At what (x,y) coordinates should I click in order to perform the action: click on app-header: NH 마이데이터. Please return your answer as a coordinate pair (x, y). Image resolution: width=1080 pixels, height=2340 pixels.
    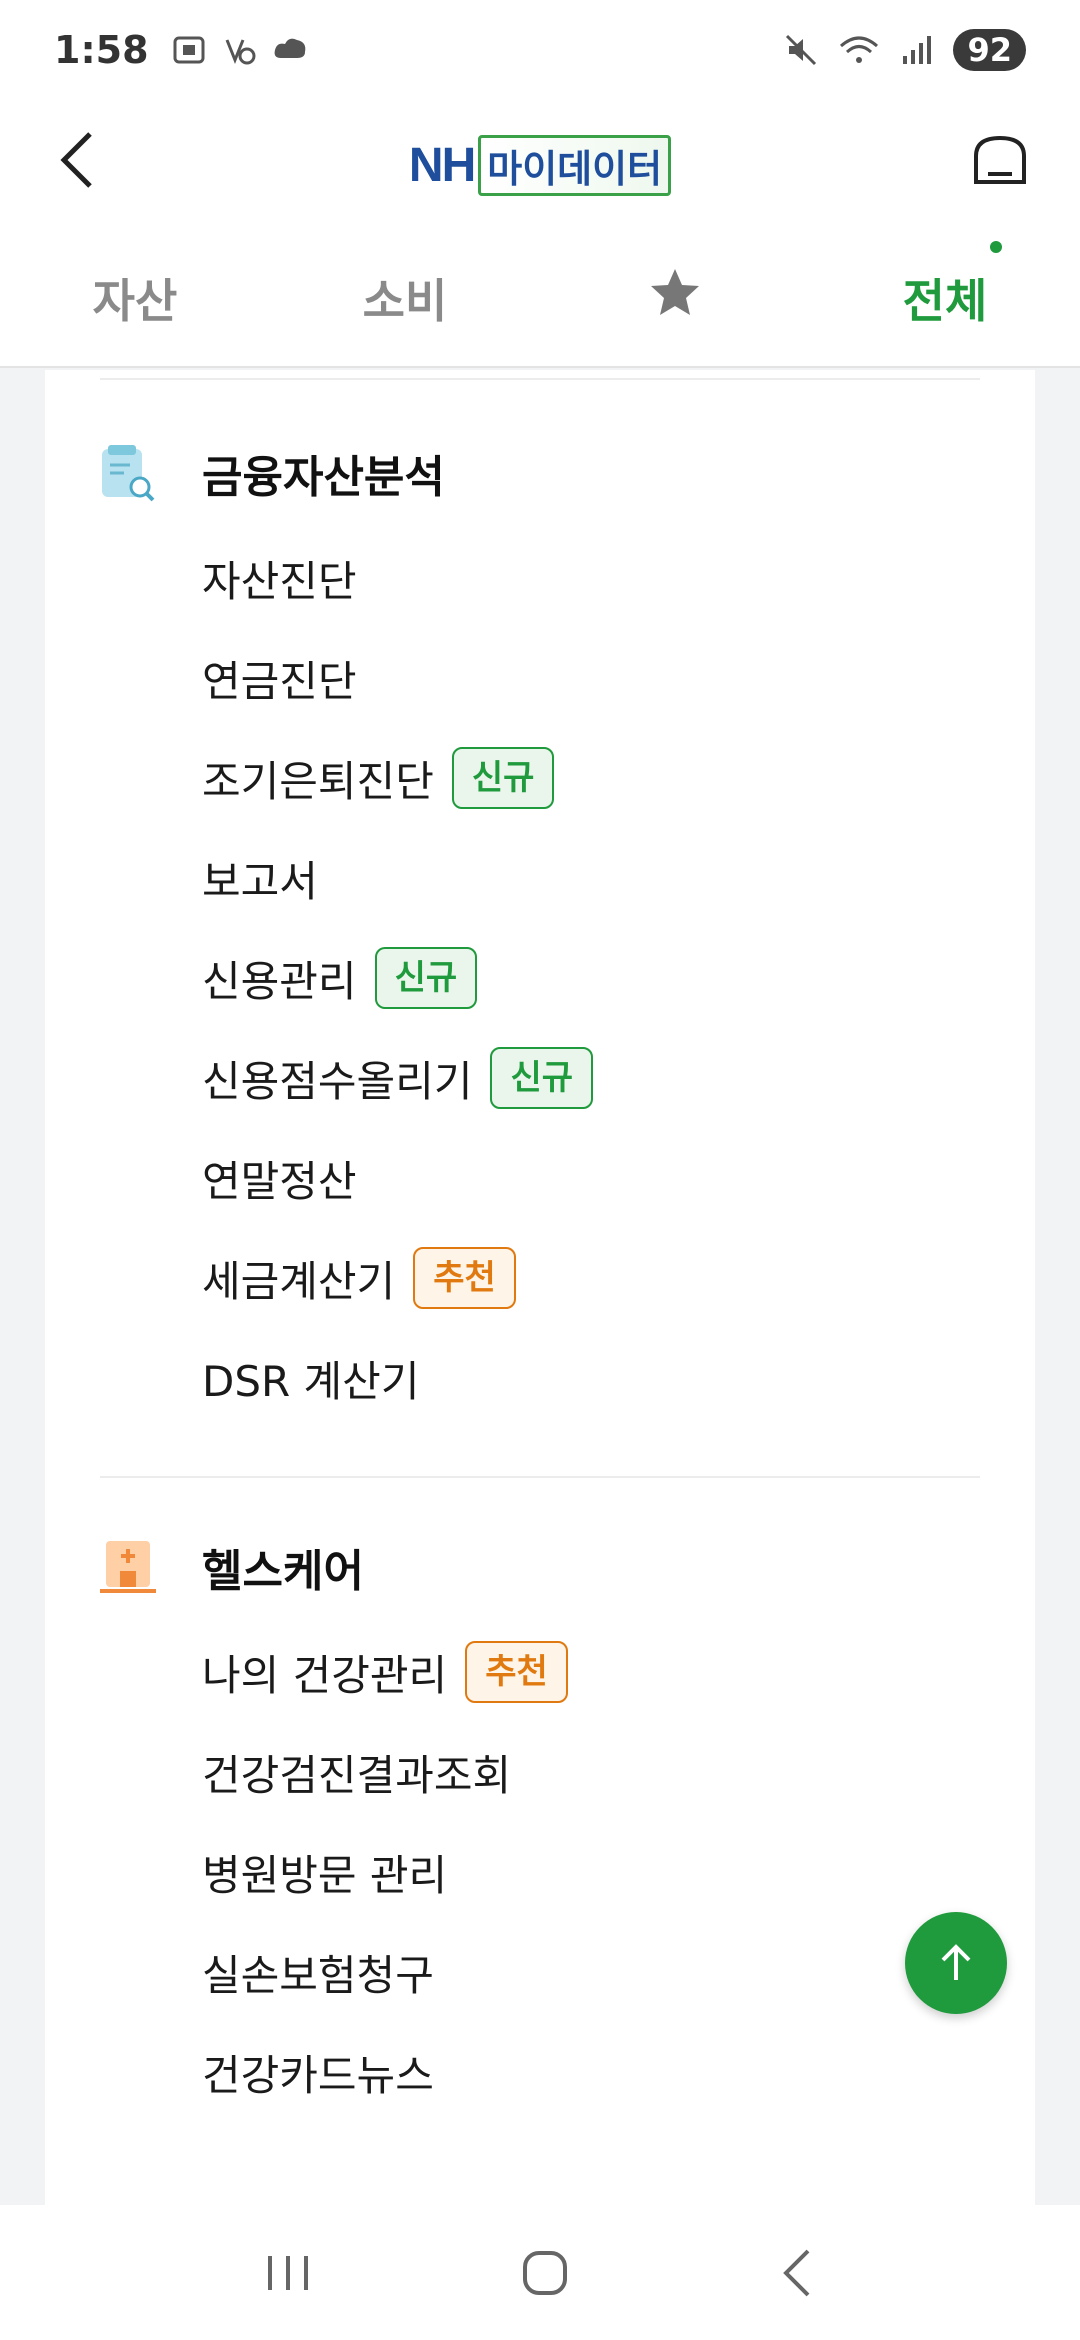
    Looking at the image, I should click on (540, 165).